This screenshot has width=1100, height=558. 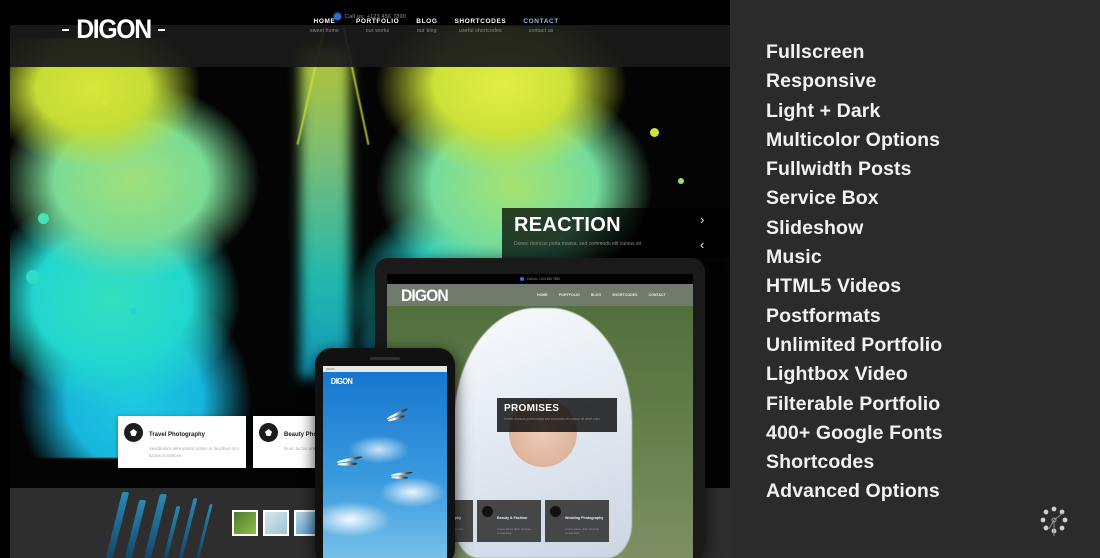 What do you see at coordinates (480, 26) in the screenshot?
I see `nav-item-shortcodes: SHORTCODES useful shortcodes` at bounding box center [480, 26].